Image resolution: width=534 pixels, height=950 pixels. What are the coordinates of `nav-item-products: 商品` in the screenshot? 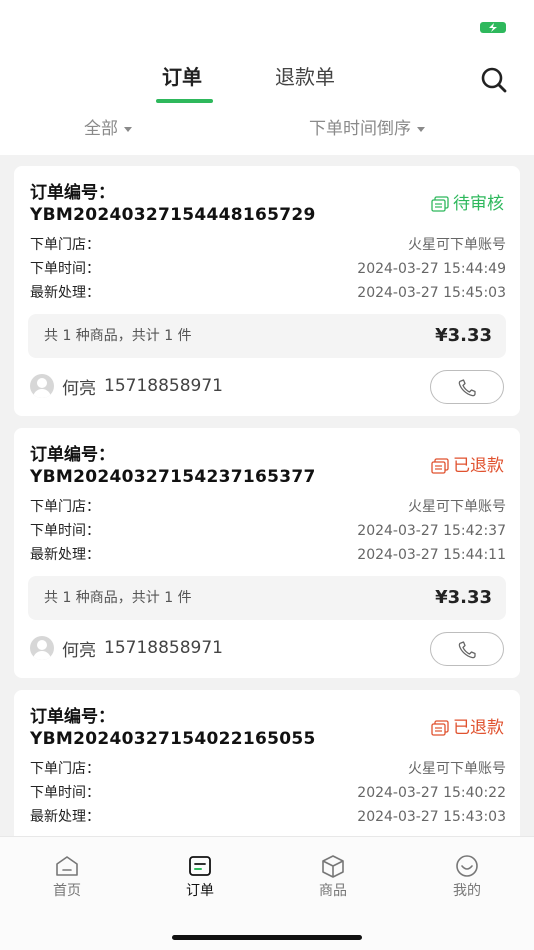 It's located at (333, 877).